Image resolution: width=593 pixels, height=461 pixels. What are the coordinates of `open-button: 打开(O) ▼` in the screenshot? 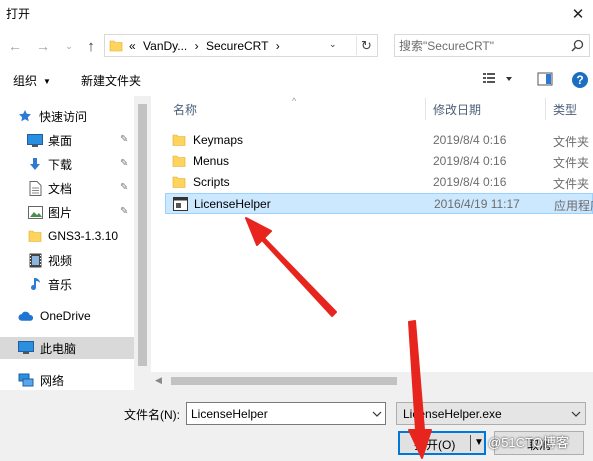 It's located at (442, 443).